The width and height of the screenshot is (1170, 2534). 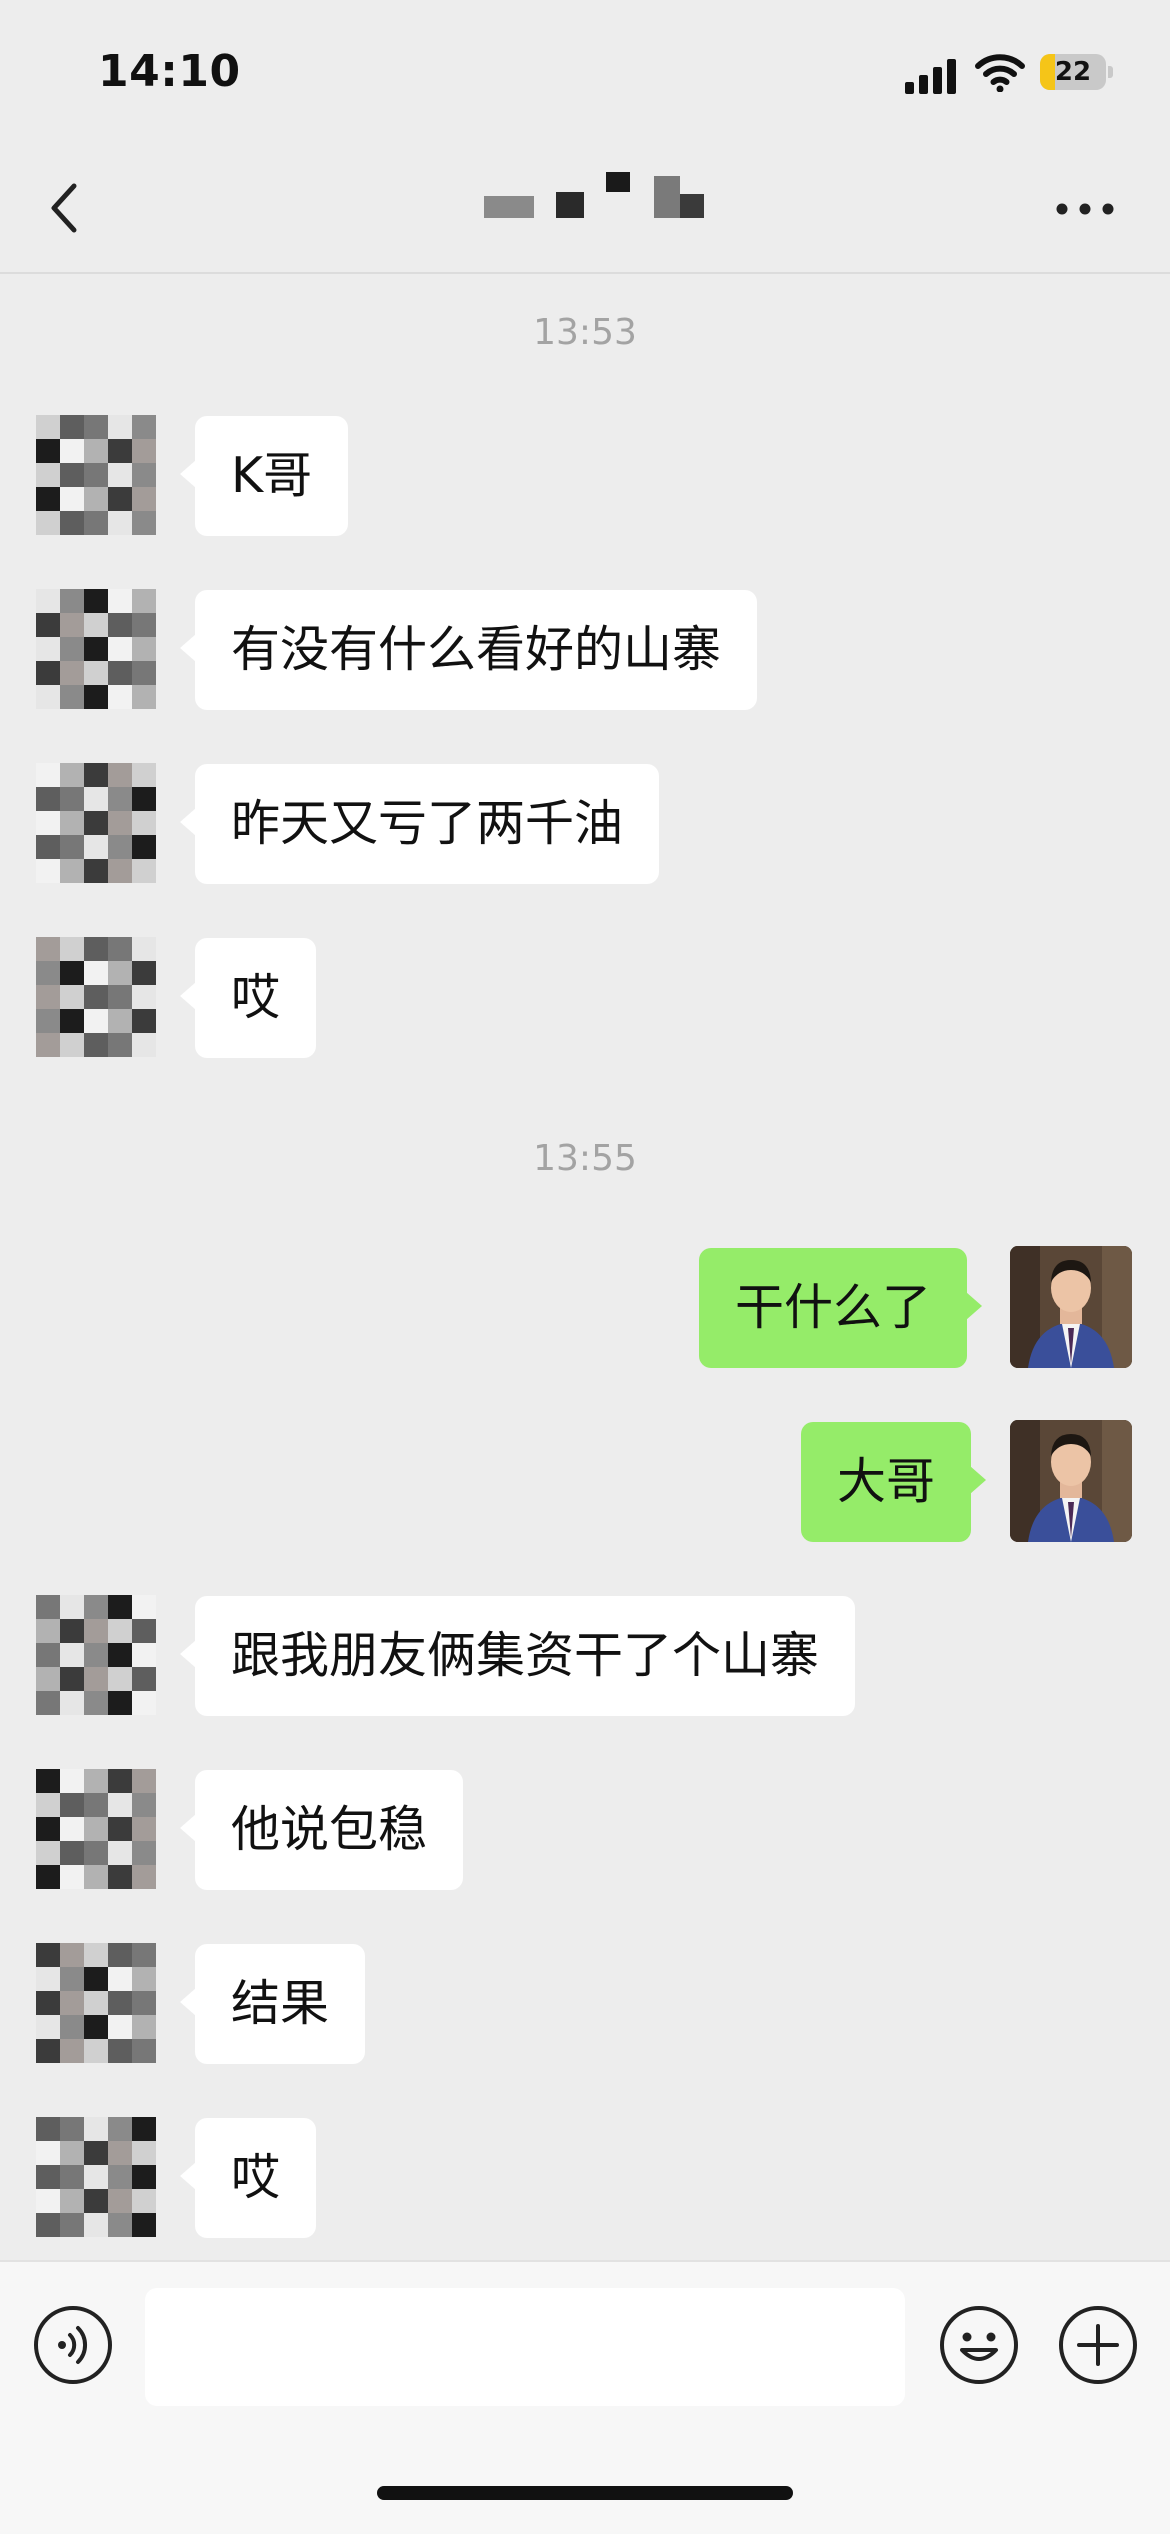 I want to click on chat-title-redacted, so click(x=594, y=205).